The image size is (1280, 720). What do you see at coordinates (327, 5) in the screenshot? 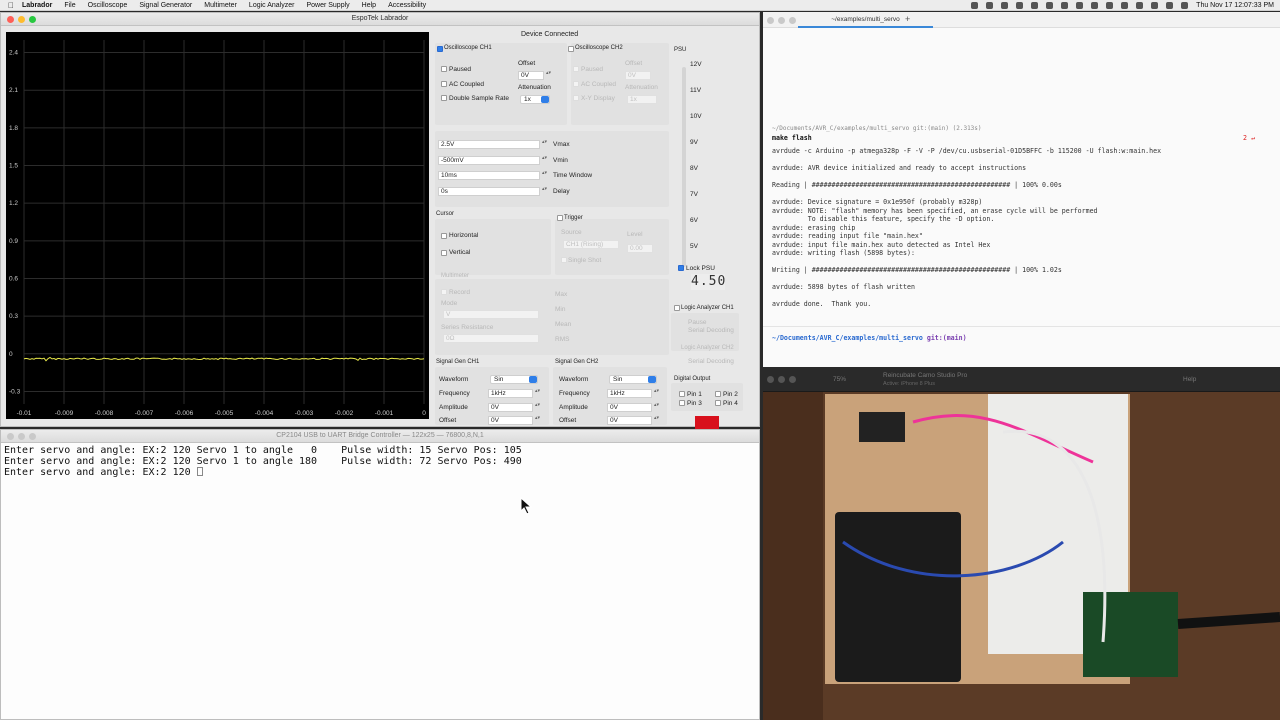
I see `menu-power-supply: Power Supply` at bounding box center [327, 5].